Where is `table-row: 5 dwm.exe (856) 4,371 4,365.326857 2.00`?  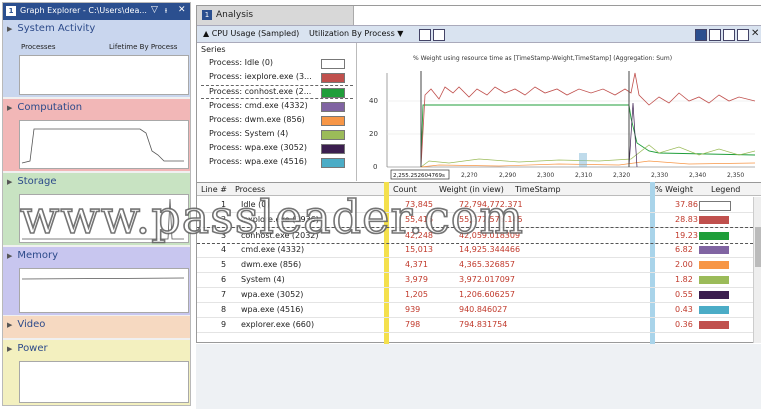
table-row: 5 dwm.exe (856) 4,371 4,365.326857 2.00 is located at coordinates (479, 265).